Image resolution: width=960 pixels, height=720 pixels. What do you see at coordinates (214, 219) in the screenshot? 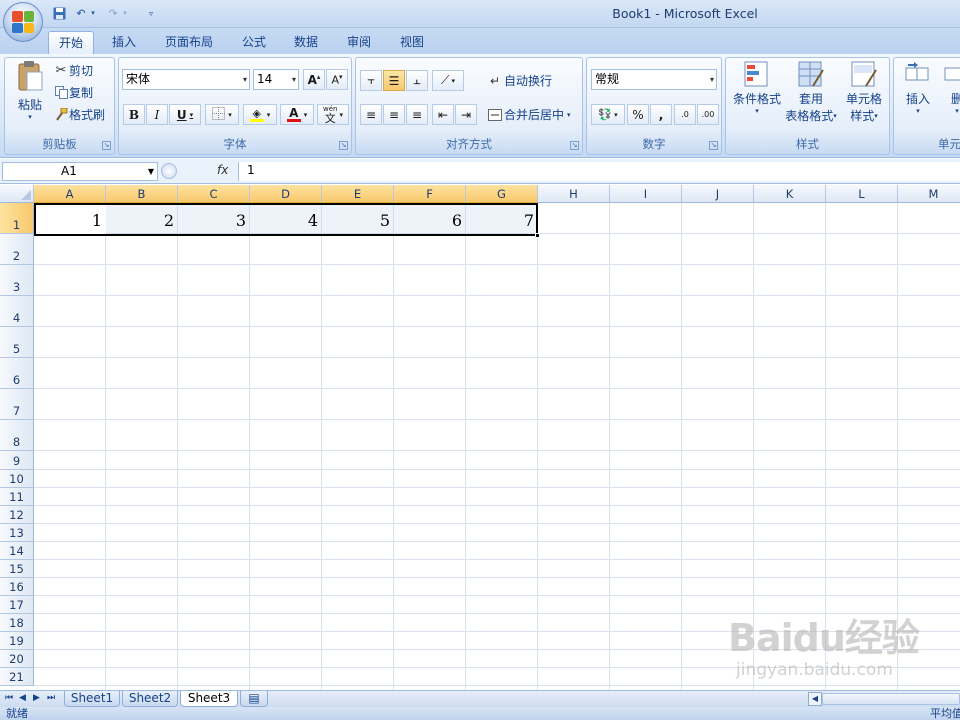
I see `cell-c1: 3` at bounding box center [214, 219].